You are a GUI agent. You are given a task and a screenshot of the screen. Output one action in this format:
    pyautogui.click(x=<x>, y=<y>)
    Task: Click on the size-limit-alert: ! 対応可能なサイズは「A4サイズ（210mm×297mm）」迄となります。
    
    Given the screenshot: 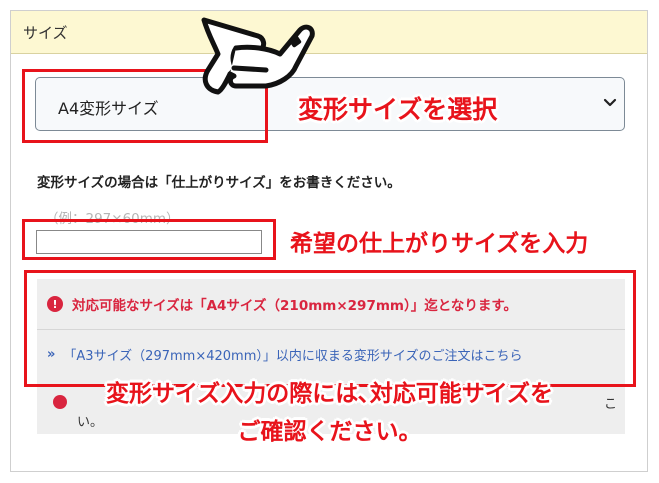 What is the action you would take?
    pyautogui.click(x=332, y=304)
    